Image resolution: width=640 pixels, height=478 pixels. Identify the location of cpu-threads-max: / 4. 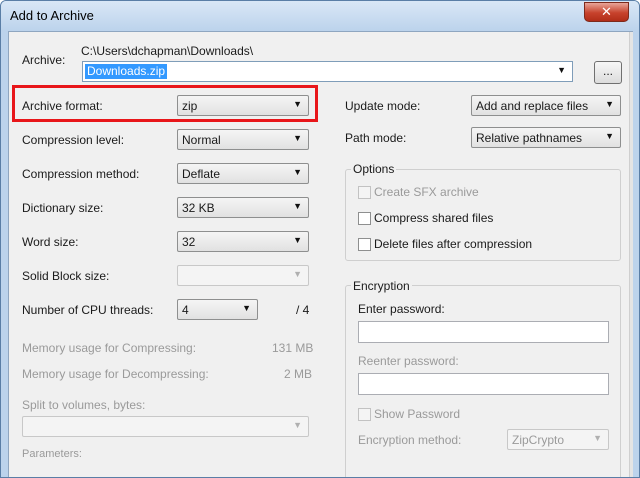
(303, 310).